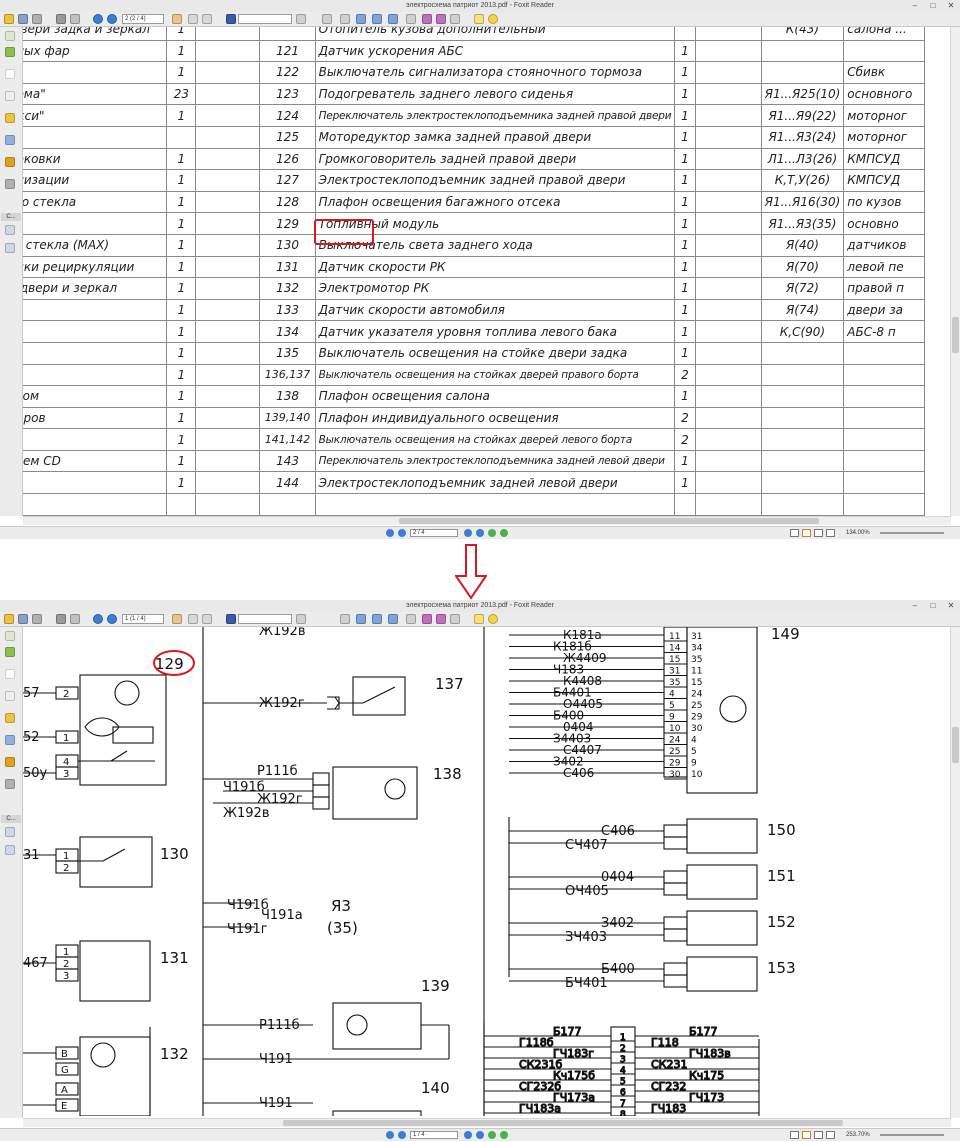  Describe the element at coordinates (818, 533) in the screenshot. I see `facing-icon` at that location.